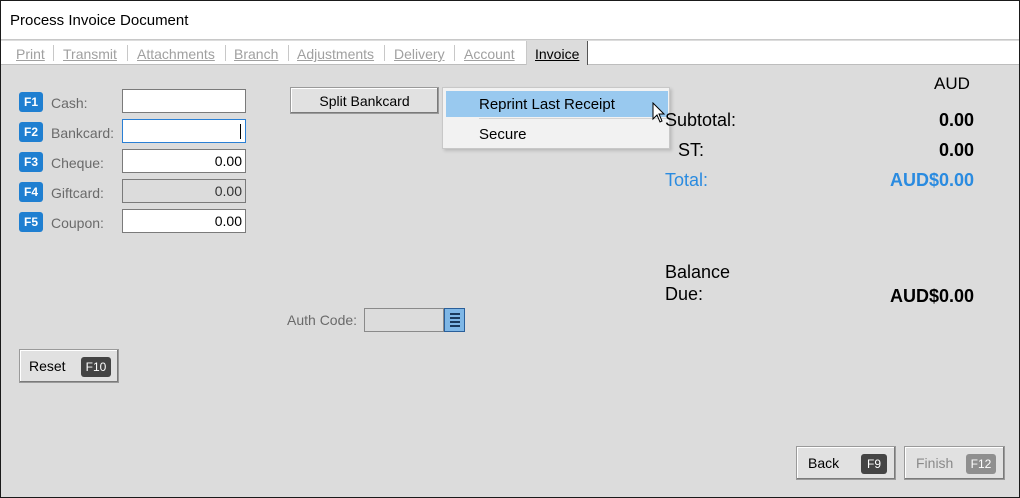  Describe the element at coordinates (557, 134) in the screenshot. I see `menu-item-secure: Secure` at that location.